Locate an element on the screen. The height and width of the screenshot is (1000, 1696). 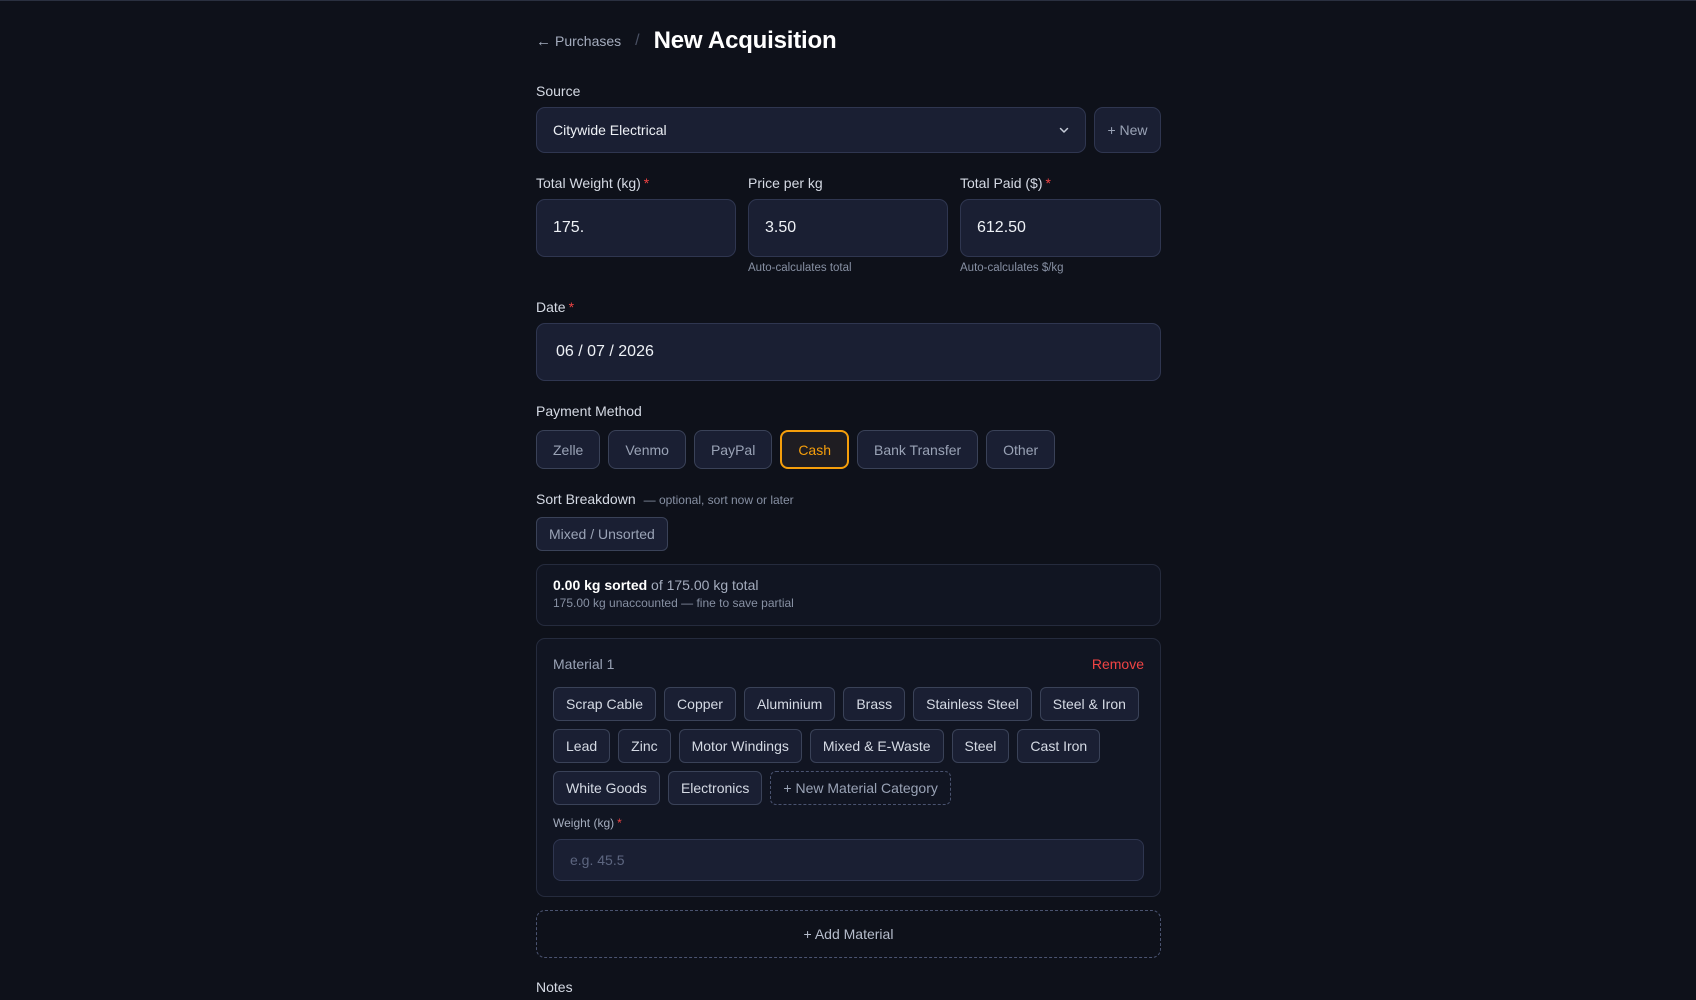
notes-label: Notes is located at coordinates (554, 987).